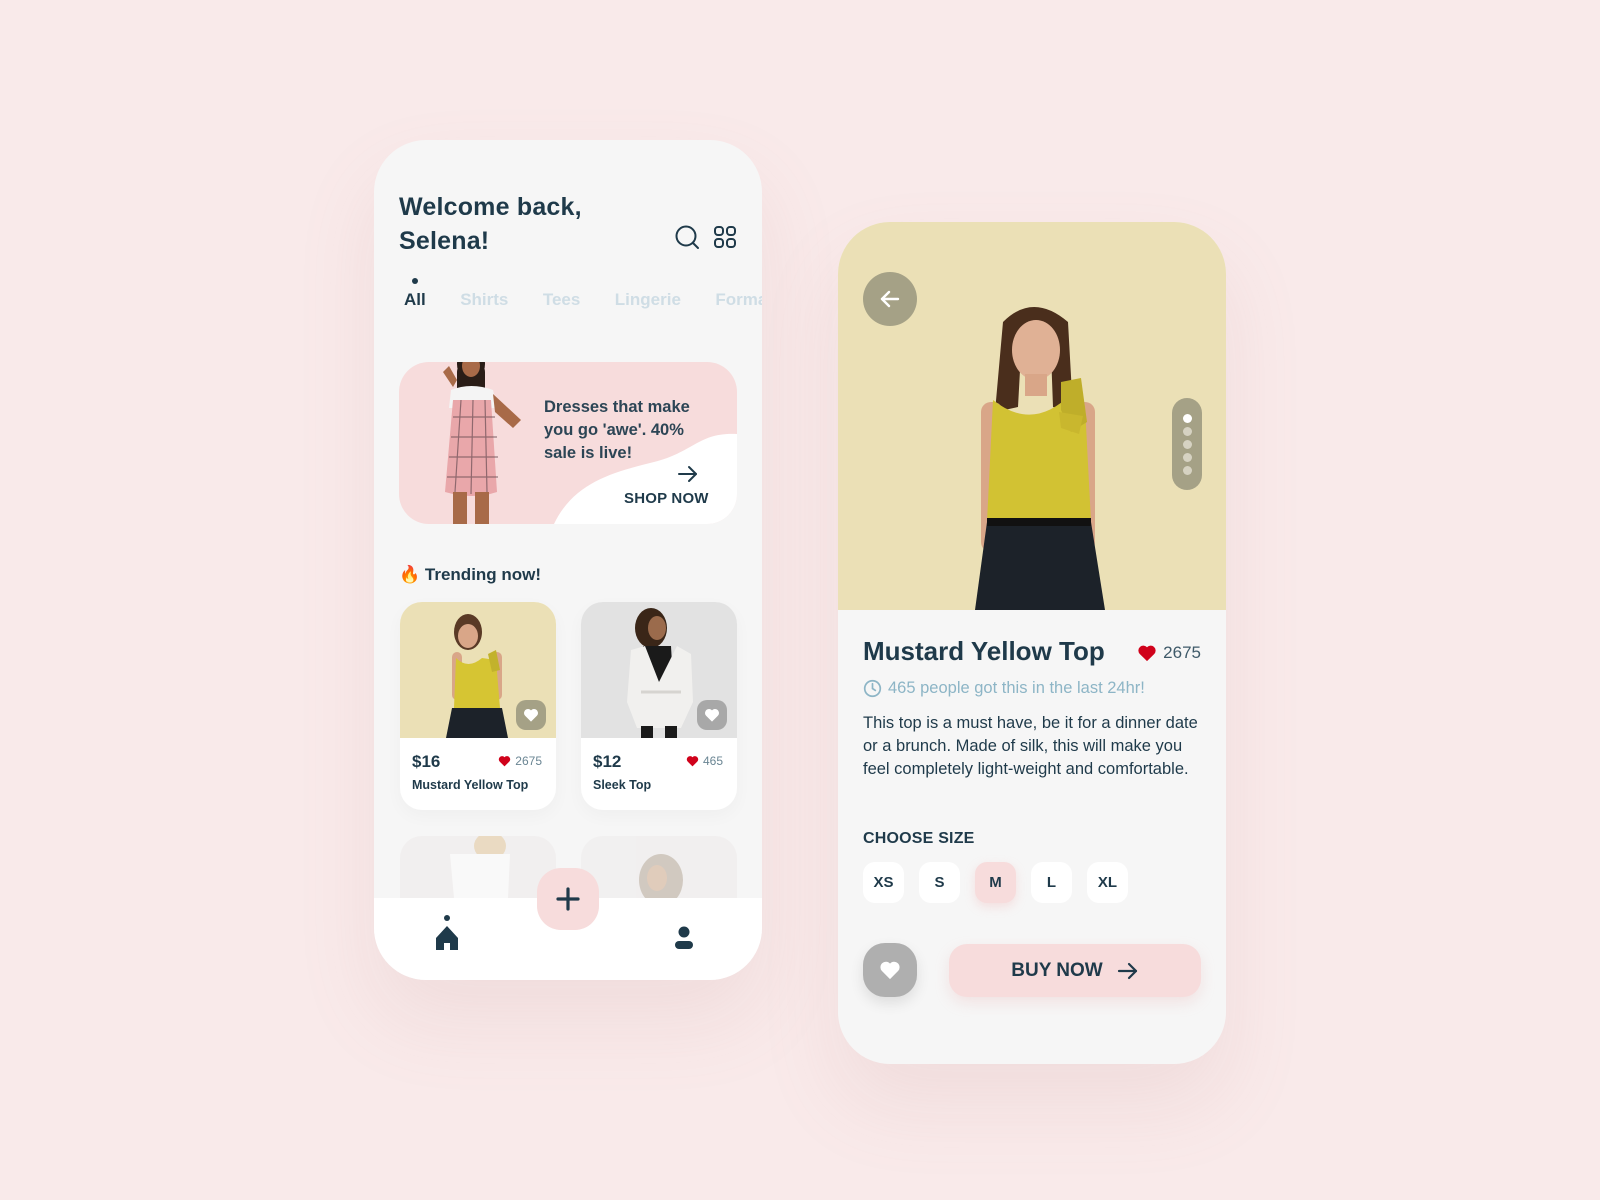 The width and height of the screenshot is (1600, 1200). Describe the element at coordinates (648, 300) in the screenshot. I see `tab-lingerie: Lingerie` at that location.